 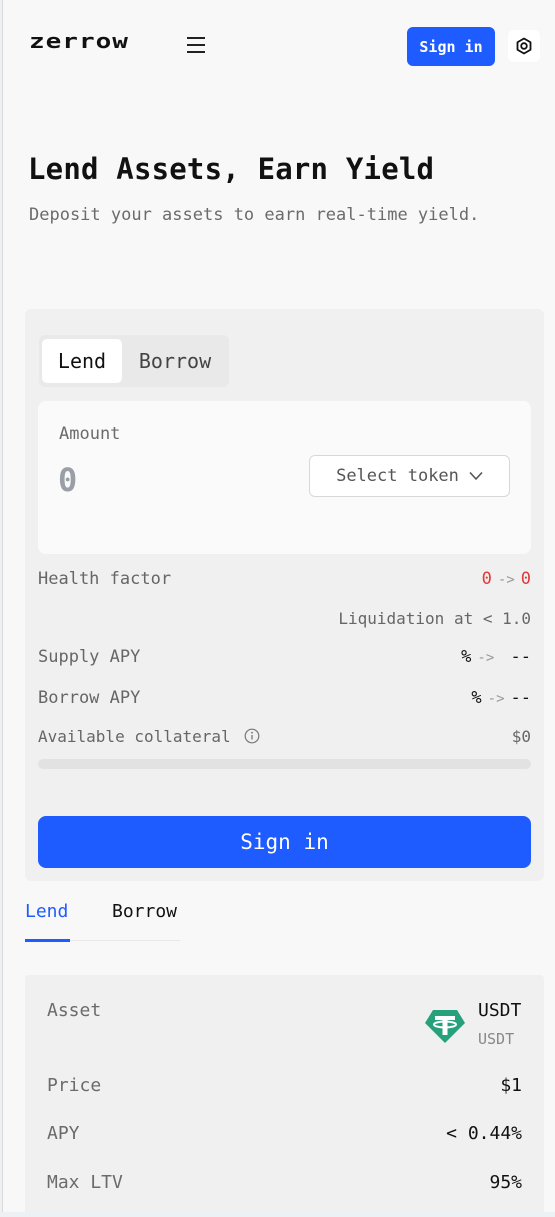 I want to click on supply-apy-from: %, so click(x=466, y=657).